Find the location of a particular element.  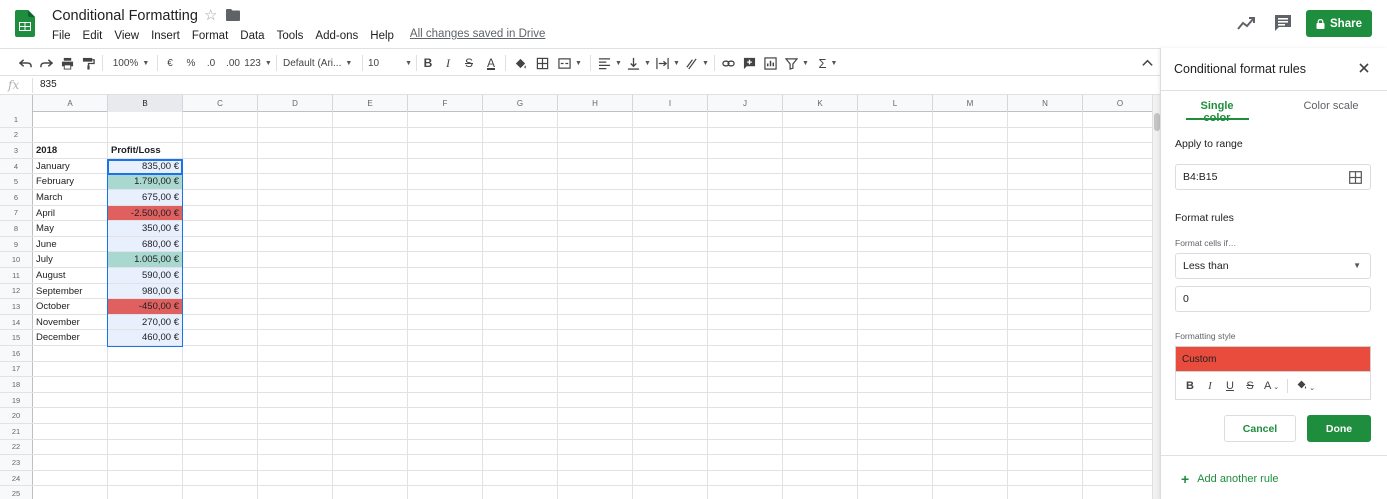

cell-b12: 980,00 € is located at coordinates (145, 291).